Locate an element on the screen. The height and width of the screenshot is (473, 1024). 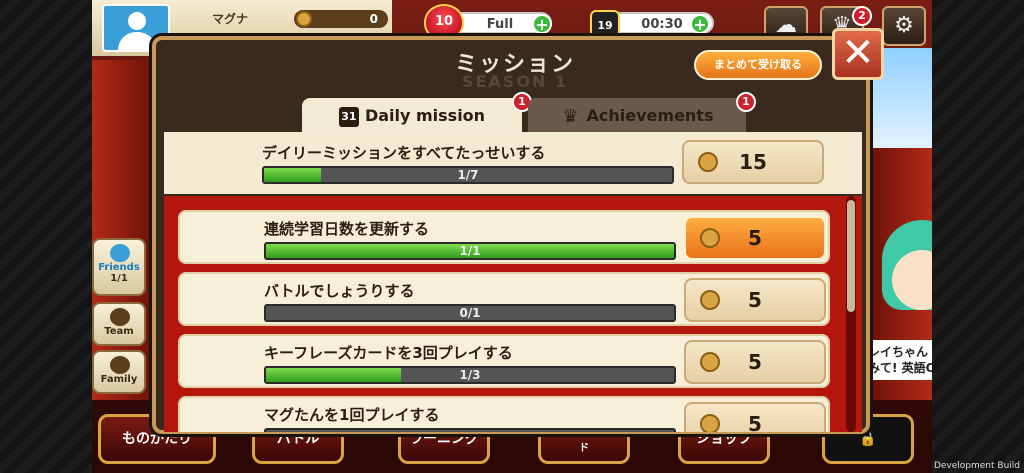
character-speech: レイちゃん かけてみて! 英語OK is located at coordinates (898, 360).